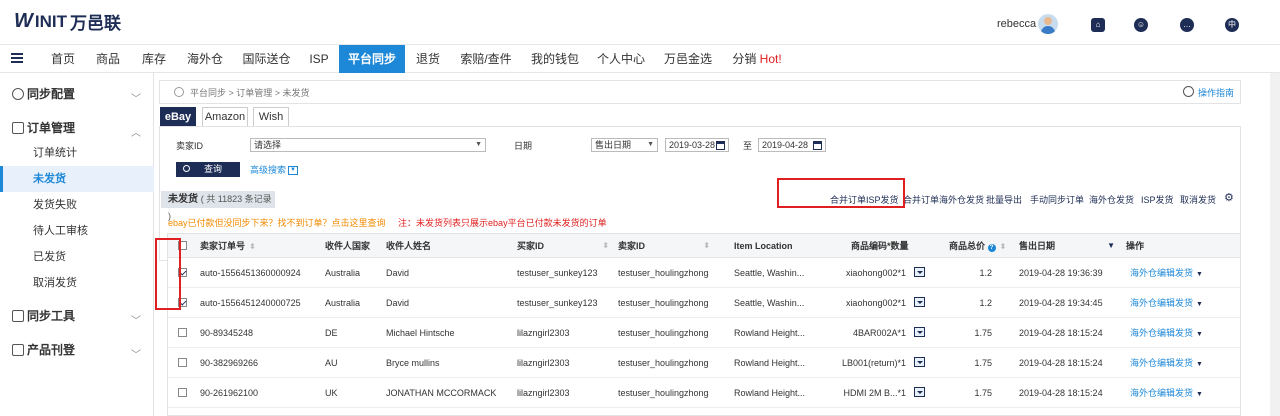 This screenshot has height=416, width=1280. What do you see at coordinates (613, 145) in the screenshot?
I see `date-type-value: 售出日期` at bounding box center [613, 145].